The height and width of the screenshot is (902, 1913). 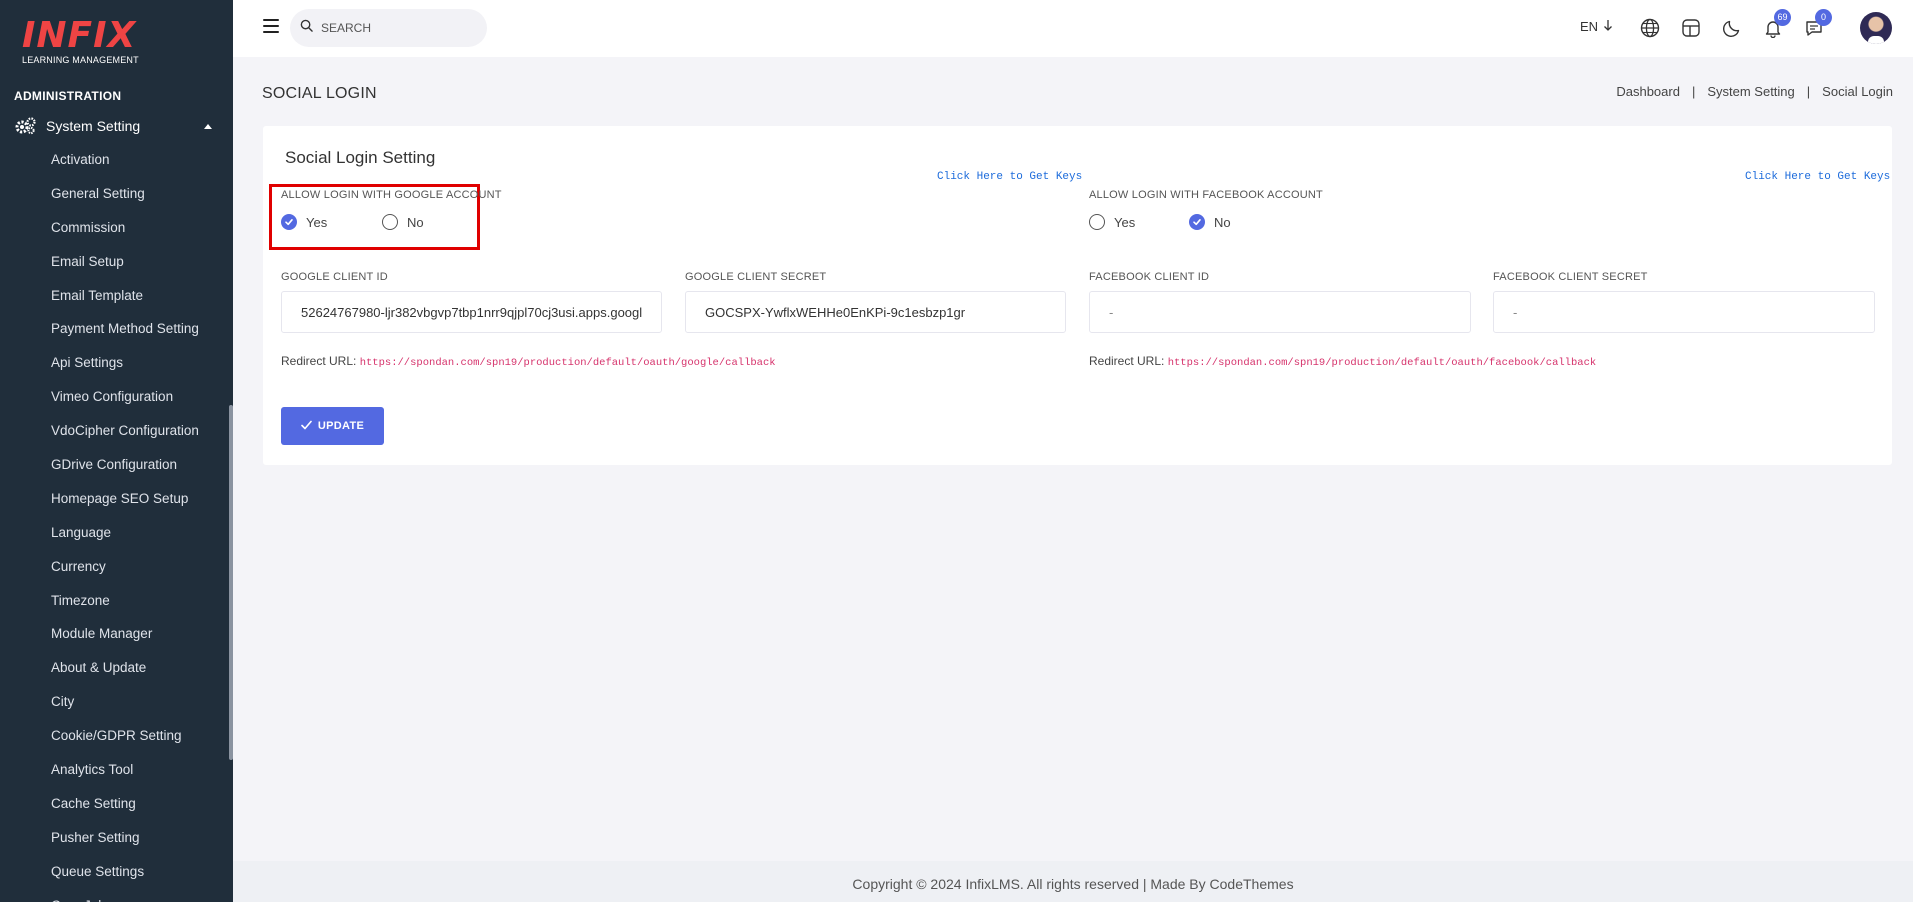 What do you see at coordinates (125, 165) in the screenshot?
I see `sidebar-item-activation: Activation` at bounding box center [125, 165].